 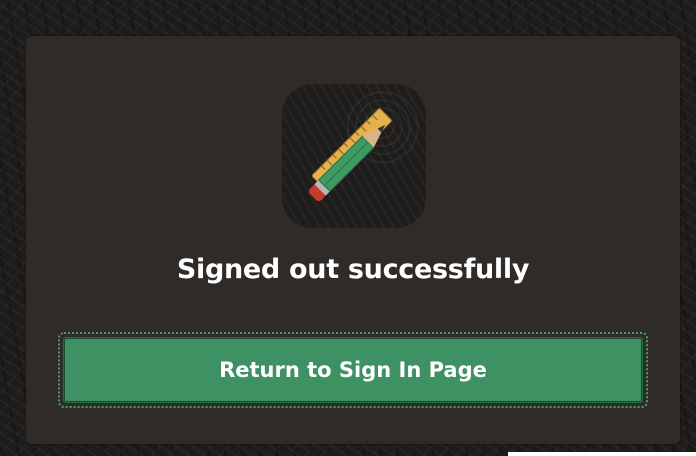 I want to click on signed-out-heading: Signed out successfully, so click(x=353, y=269).